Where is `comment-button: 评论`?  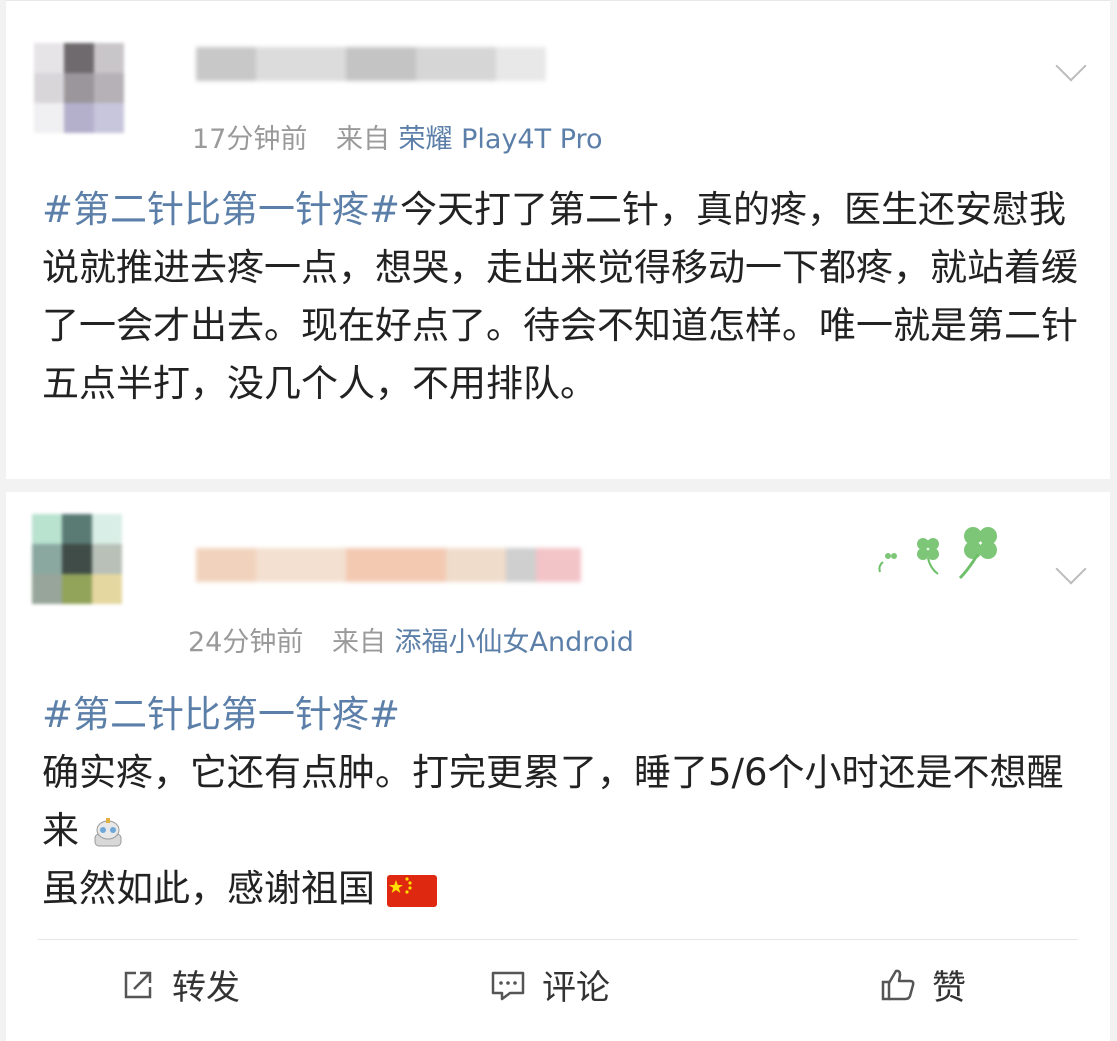 comment-button: 评论 is located at coordinates (549, 984).